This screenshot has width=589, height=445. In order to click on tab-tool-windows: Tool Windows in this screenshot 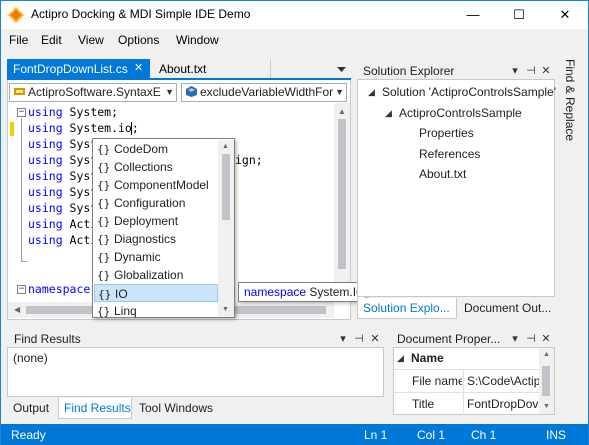, I will do `click(177, 408)`.